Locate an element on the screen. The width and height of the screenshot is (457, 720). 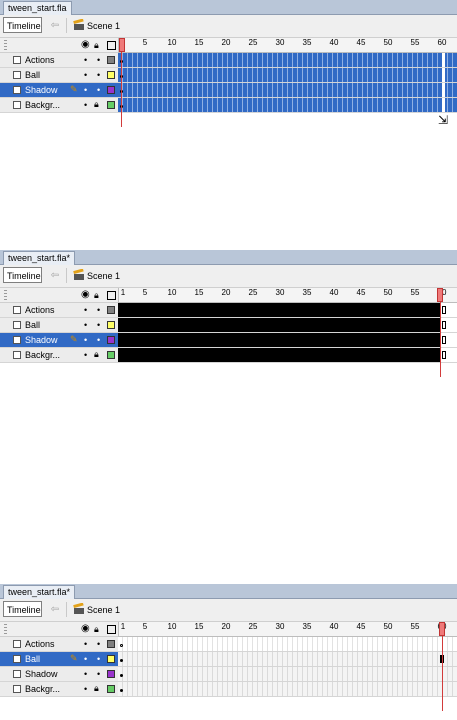
document-tab: tween_start.fla is located at coordinates (37, 8).